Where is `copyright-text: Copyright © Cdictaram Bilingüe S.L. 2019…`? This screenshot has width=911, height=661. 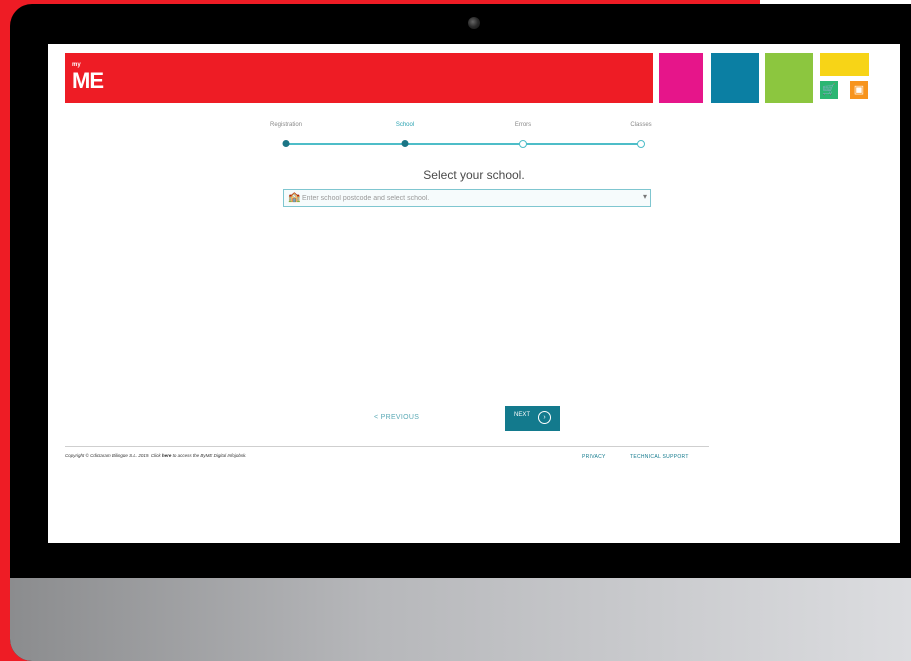
copyright-text: Copyright © Cdictaram Bilingüe S.L. 2019… is located at coordinates (156, 455).